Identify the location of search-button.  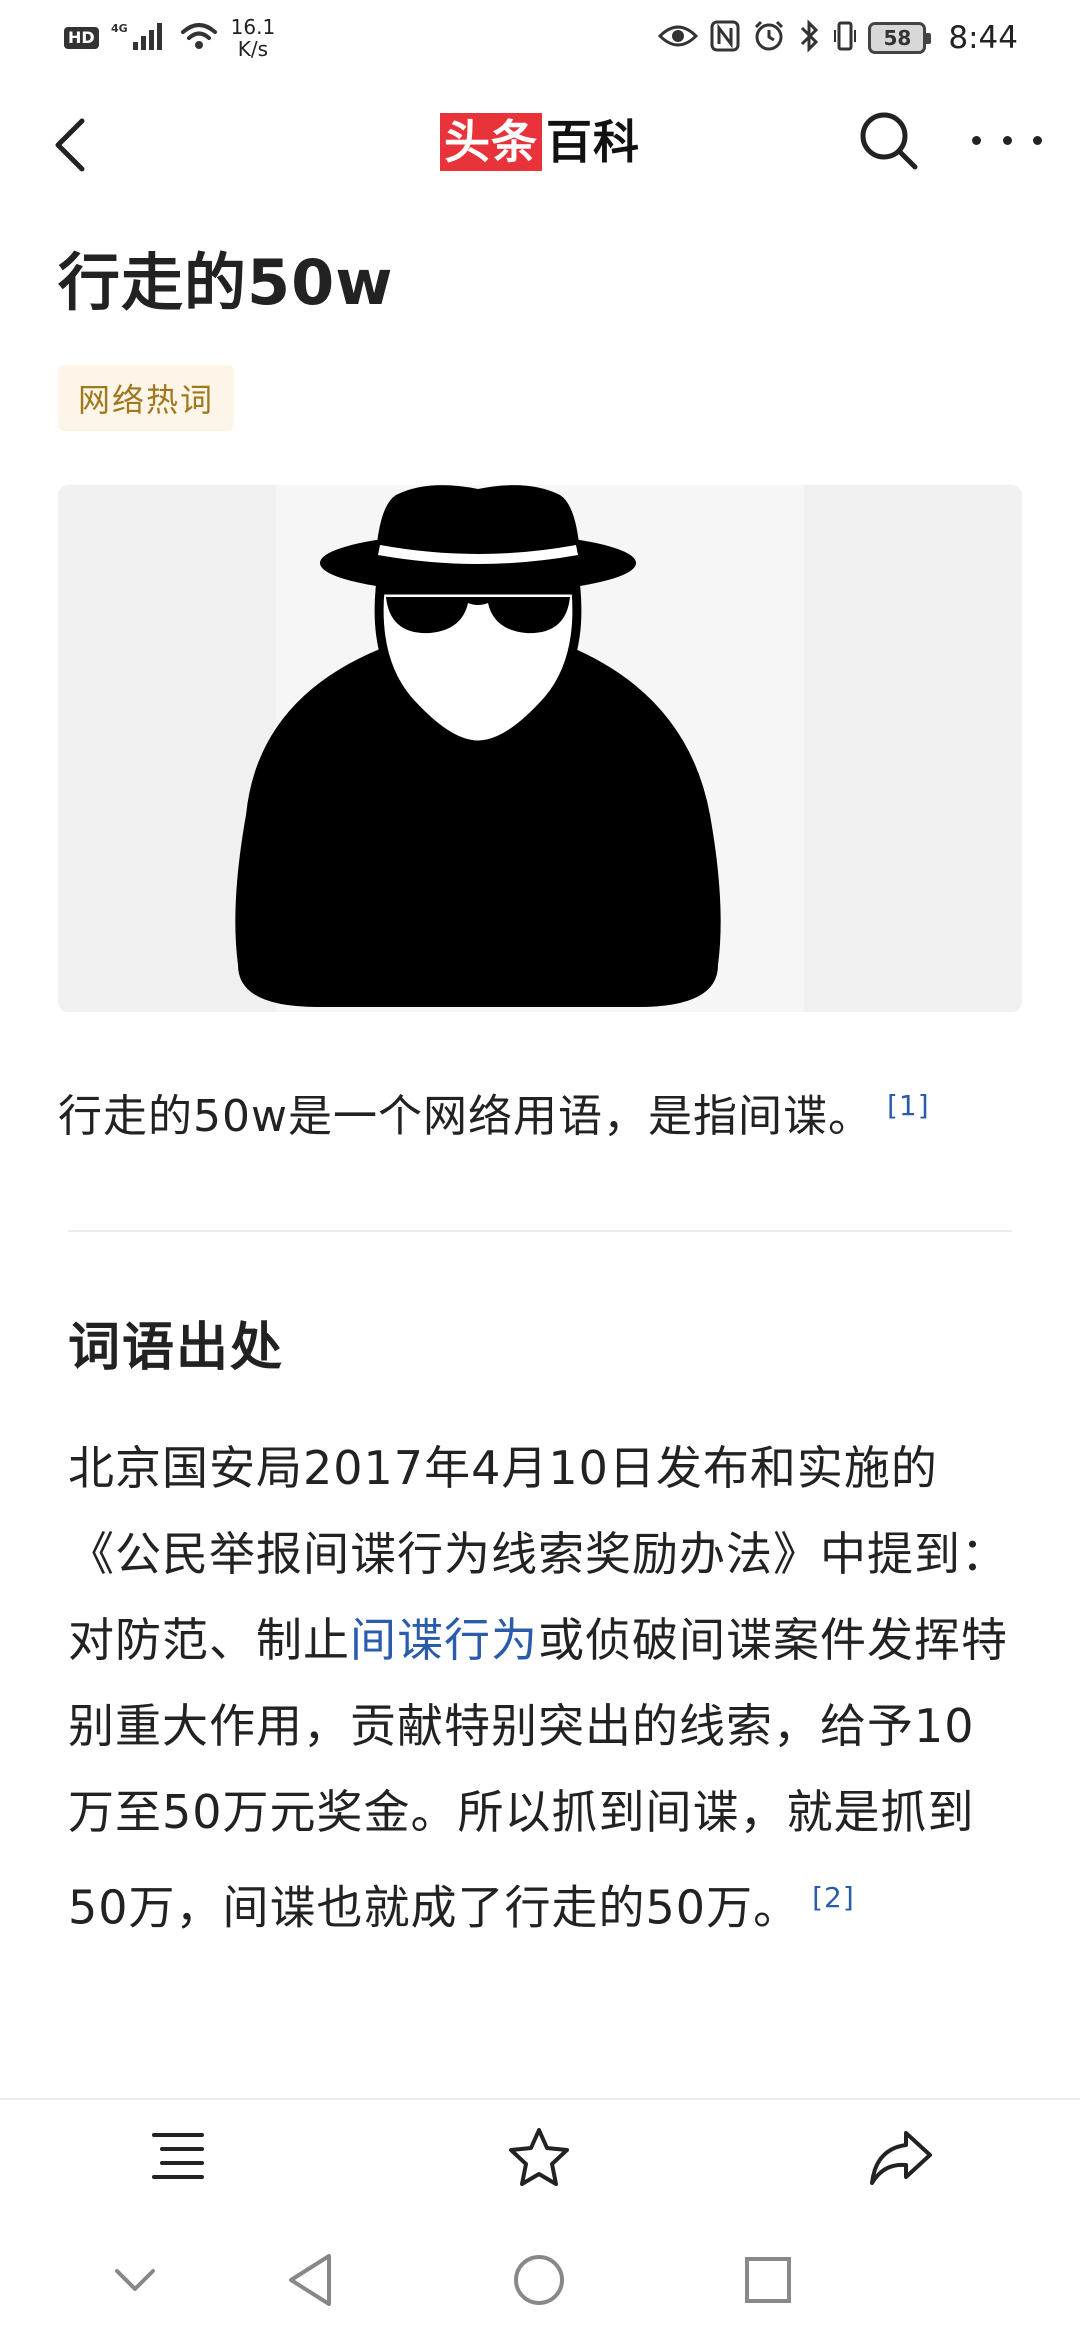
(888, 140).